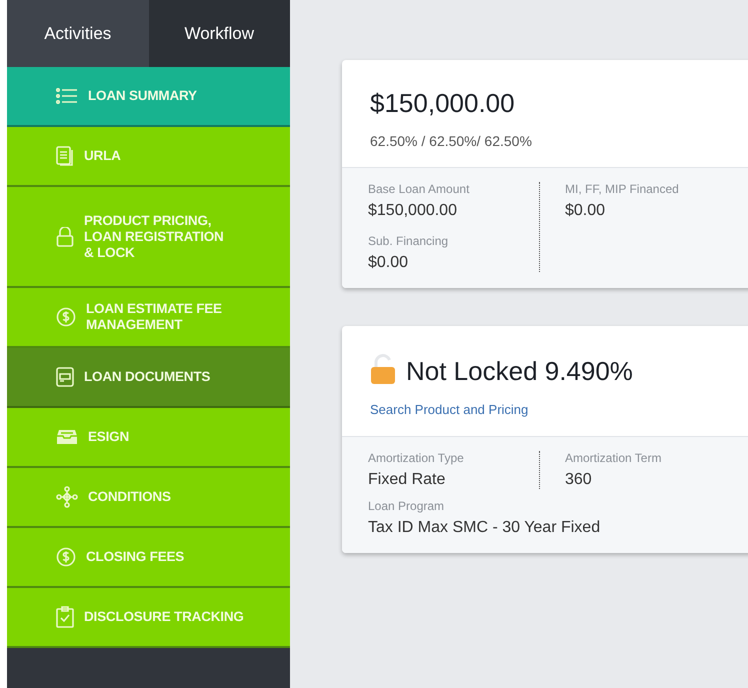  Describe the element at coordinates (148, 157) in the screenshot. I see `sidebar-item: URLA` at that location.